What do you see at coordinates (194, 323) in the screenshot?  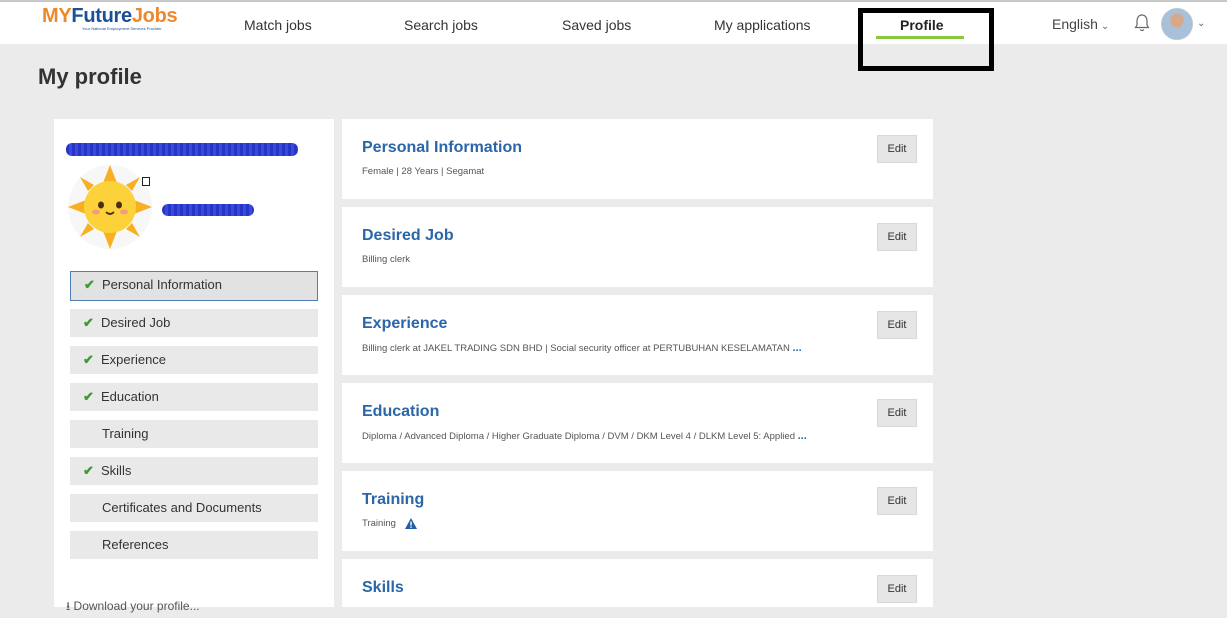 I see `sidebar-item-desired-job: ✔ Desired Job` at bounding box center [194, 323].